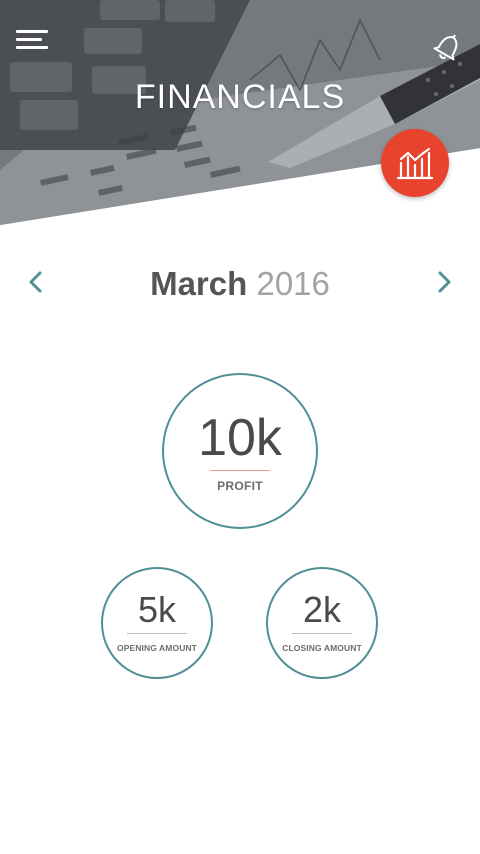 Image resolution: width=480 pixels, height=854 pixels. I want to click on next-month-button, so click(444, 282).